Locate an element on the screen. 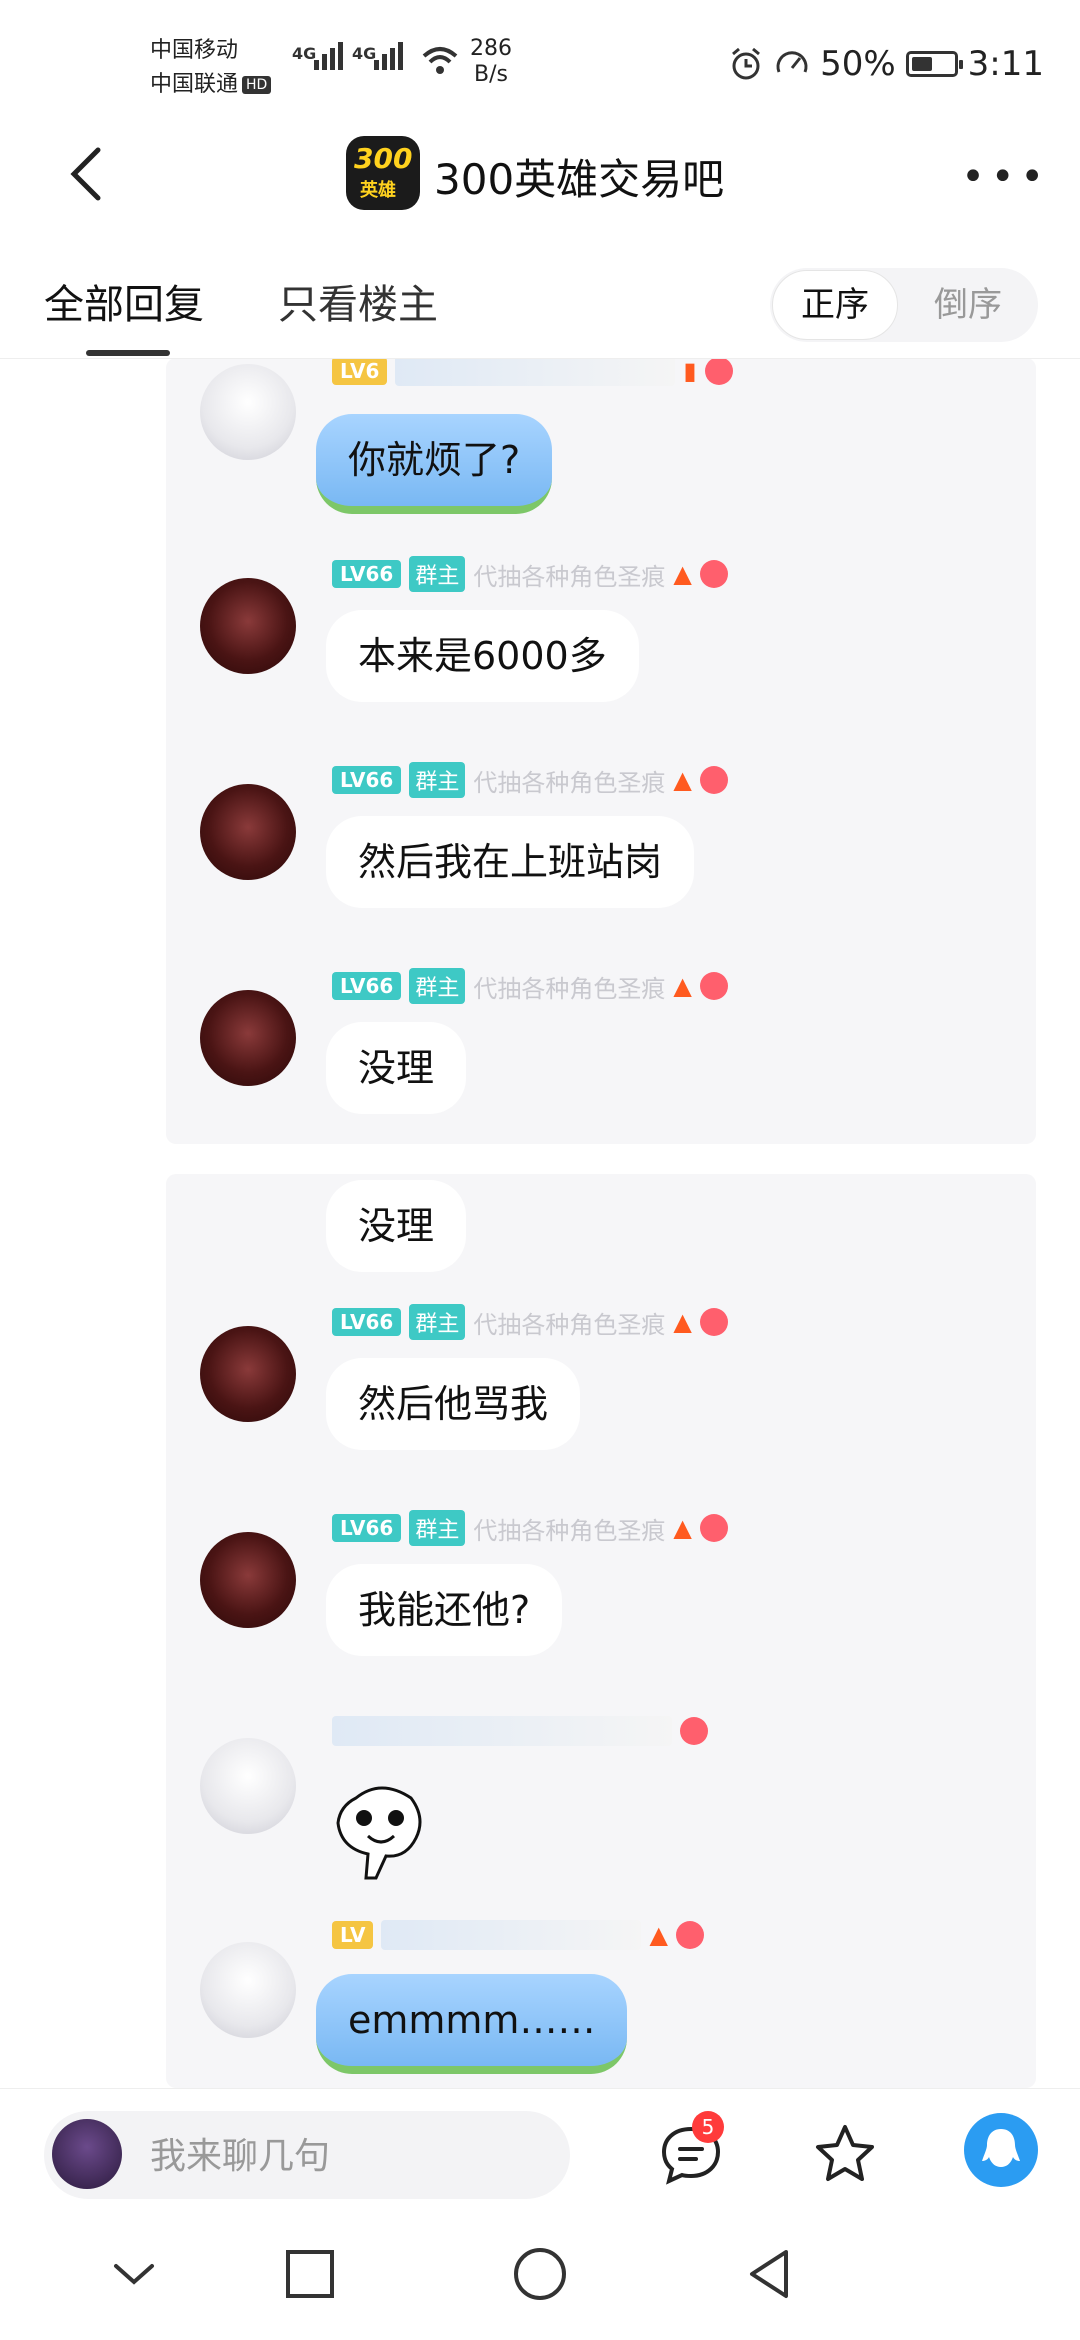  favorite-button is located at coordinates (845, 2154).